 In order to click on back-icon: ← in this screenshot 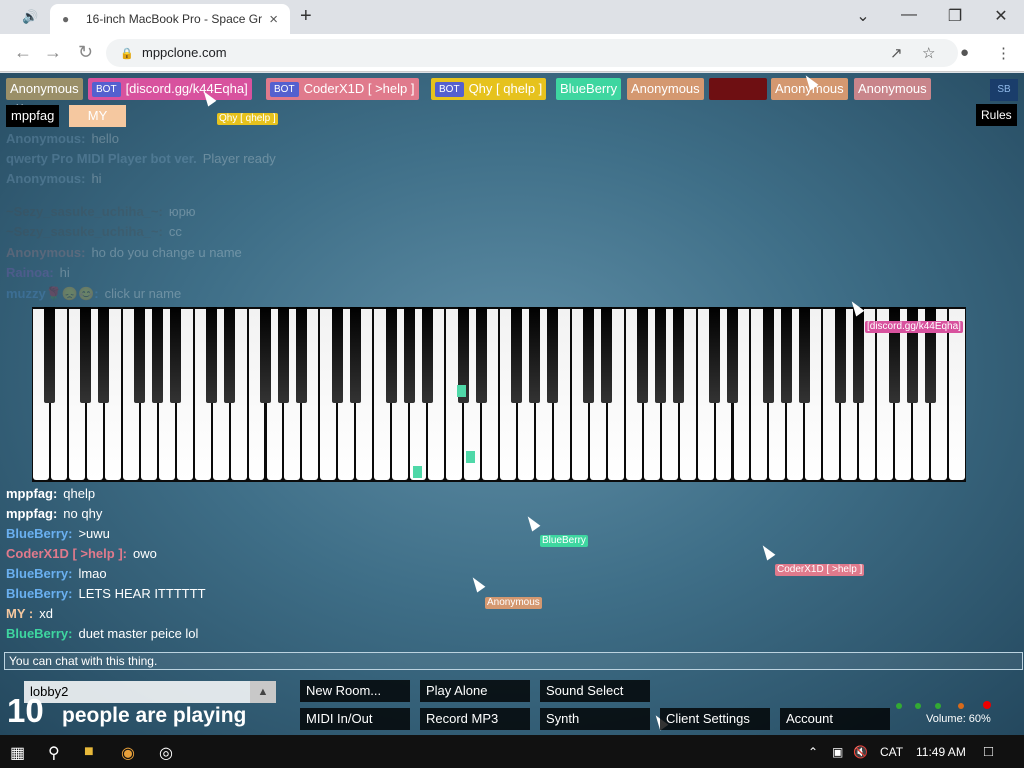, I will do `click(23, 52)`.